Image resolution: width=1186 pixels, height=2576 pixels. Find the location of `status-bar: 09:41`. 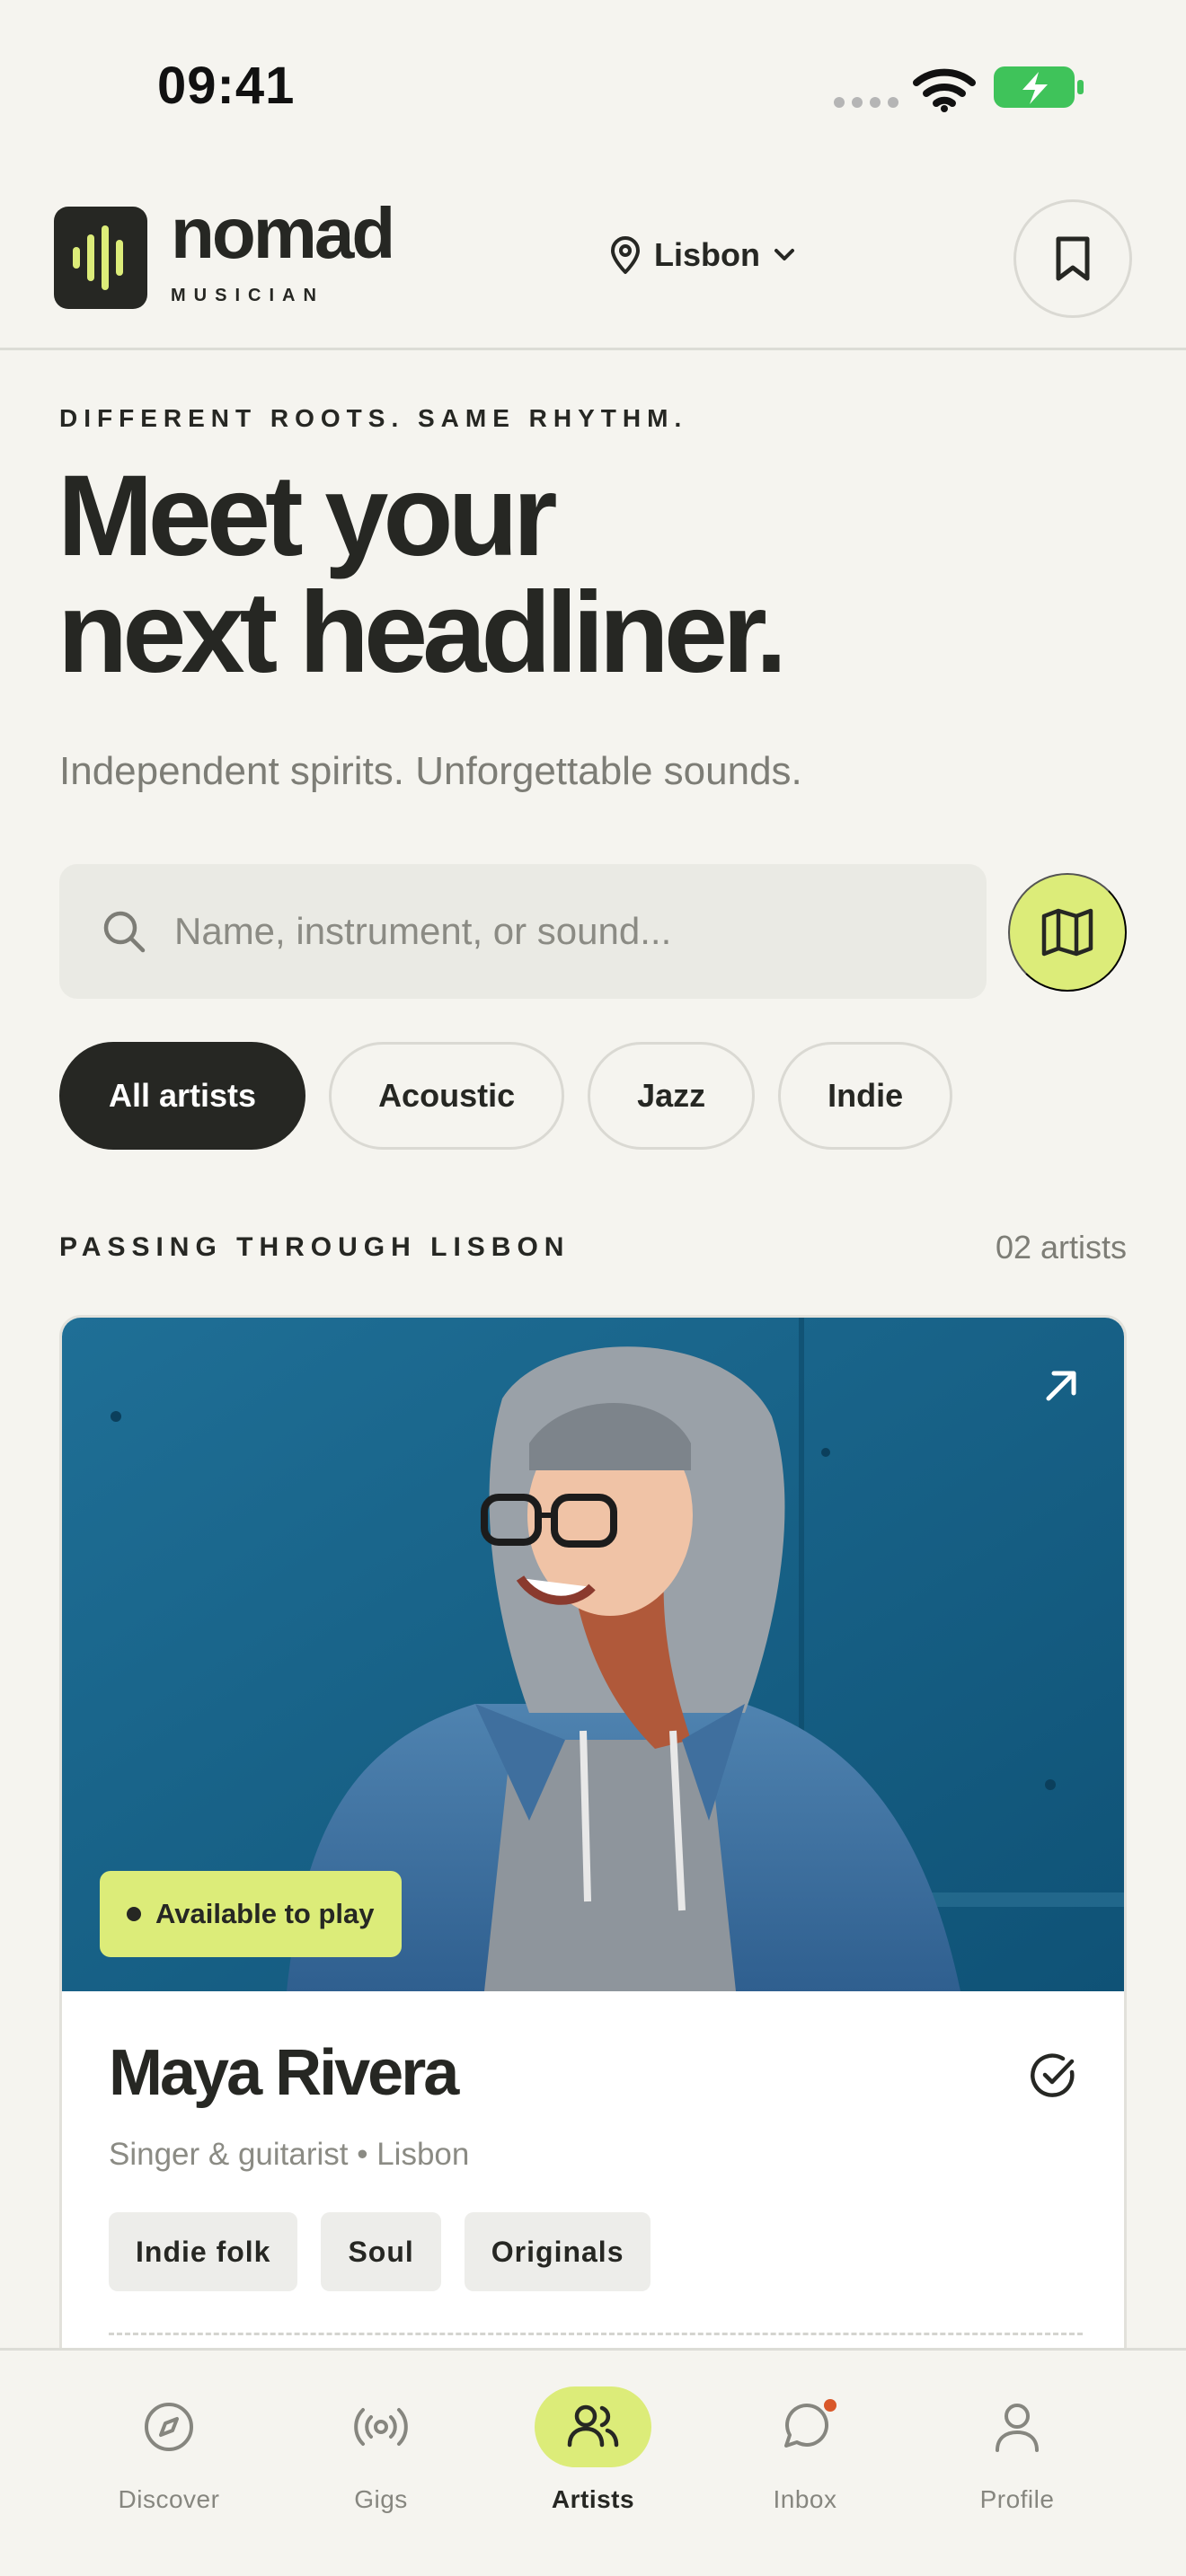

status-bar: 09:41 is located at coordinates (593, 85).